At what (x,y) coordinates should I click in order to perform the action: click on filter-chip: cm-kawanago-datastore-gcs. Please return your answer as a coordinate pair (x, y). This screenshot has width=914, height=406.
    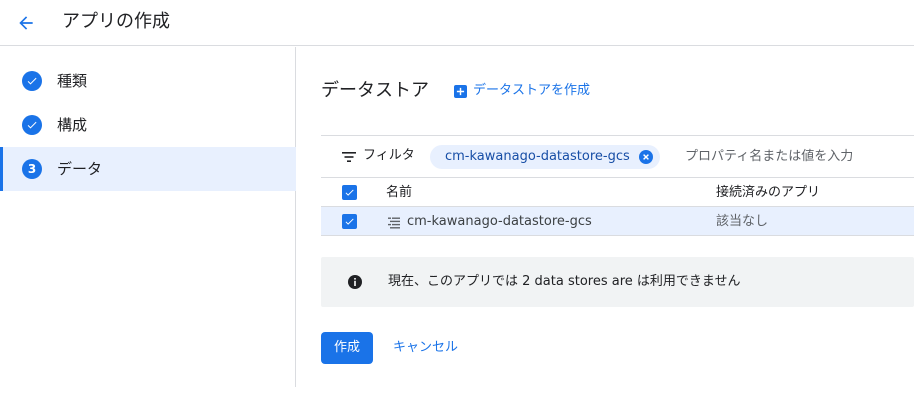
    Looking at the image, I should click on (545, 157).